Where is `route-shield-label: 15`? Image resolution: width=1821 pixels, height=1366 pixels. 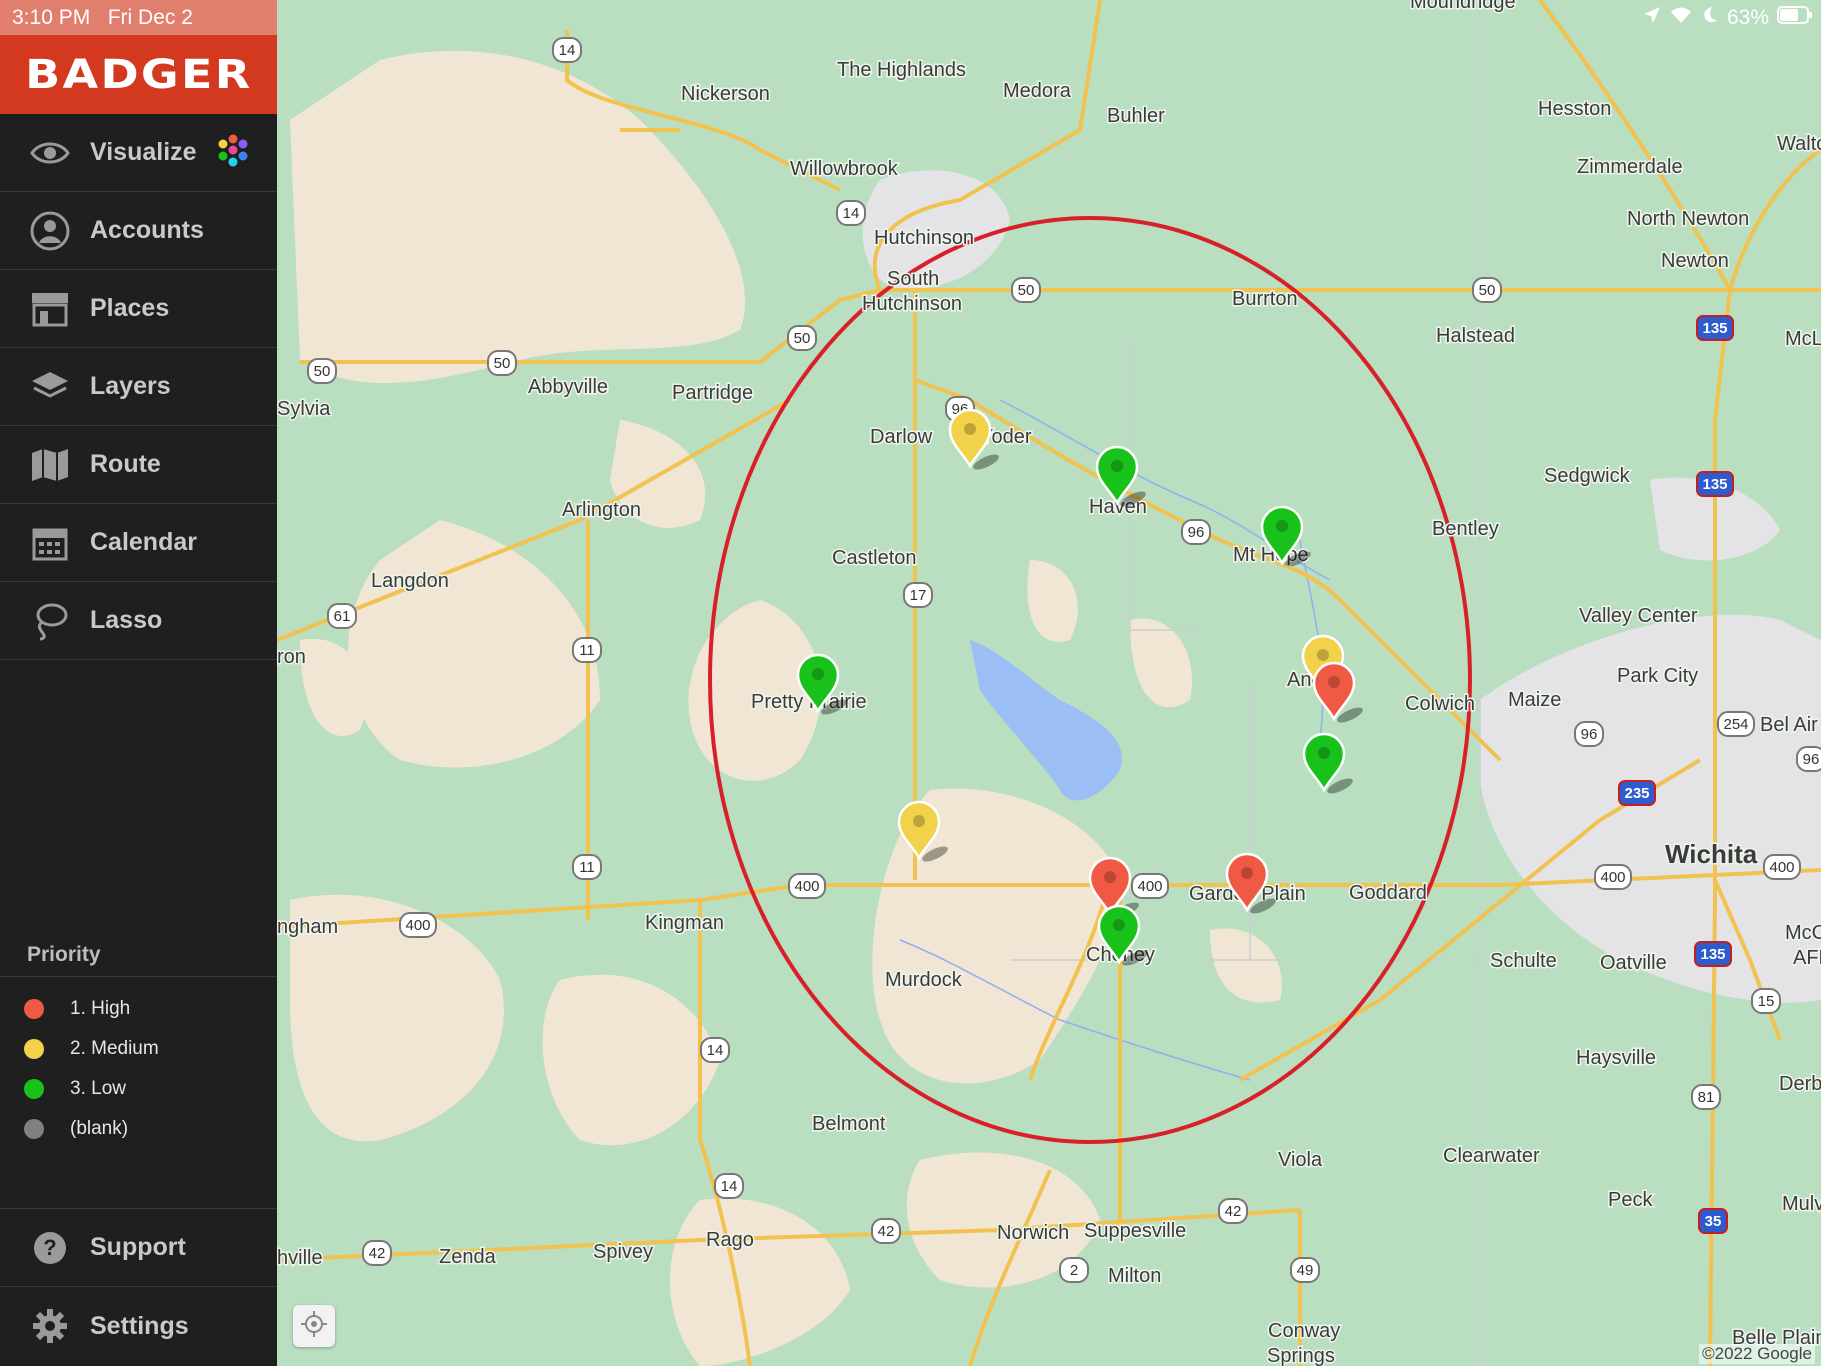 route-shield-label: 15 is located at coordinates (1766, 1001).